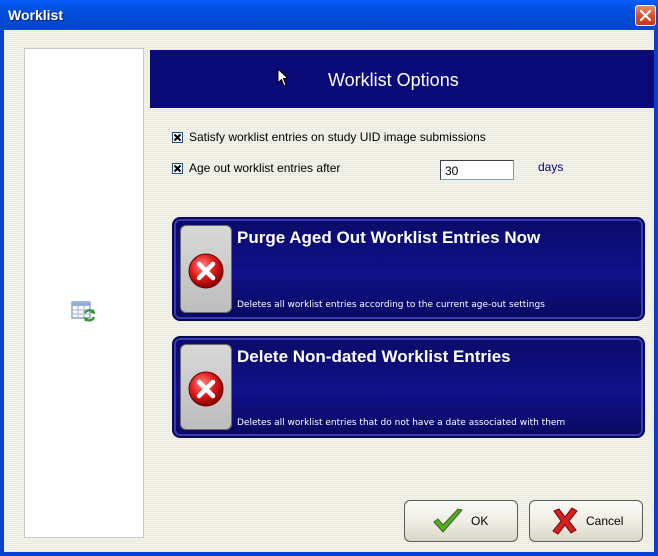 The image size is (658, 556). I want to click on ok-button: OK, so click(461, 521).